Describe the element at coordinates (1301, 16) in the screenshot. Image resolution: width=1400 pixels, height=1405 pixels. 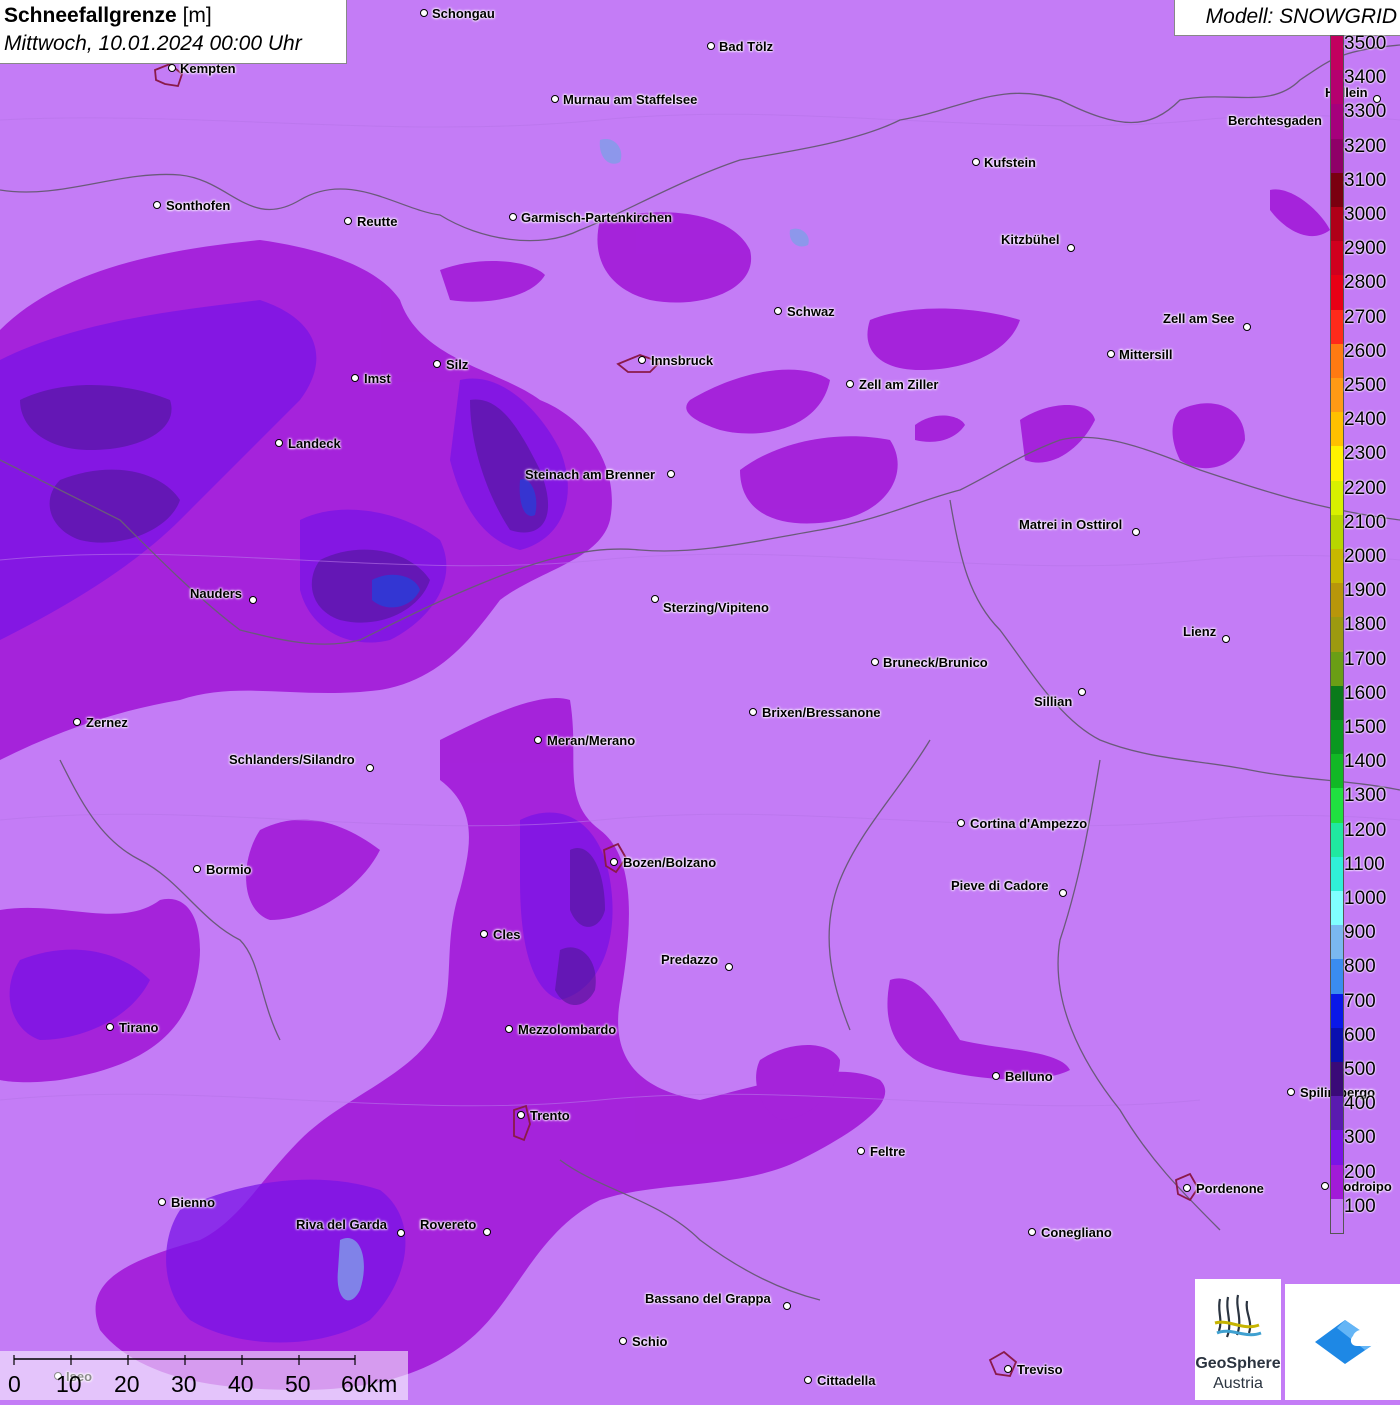
I see `model-label: Modell: SNOWGRID` at that location.